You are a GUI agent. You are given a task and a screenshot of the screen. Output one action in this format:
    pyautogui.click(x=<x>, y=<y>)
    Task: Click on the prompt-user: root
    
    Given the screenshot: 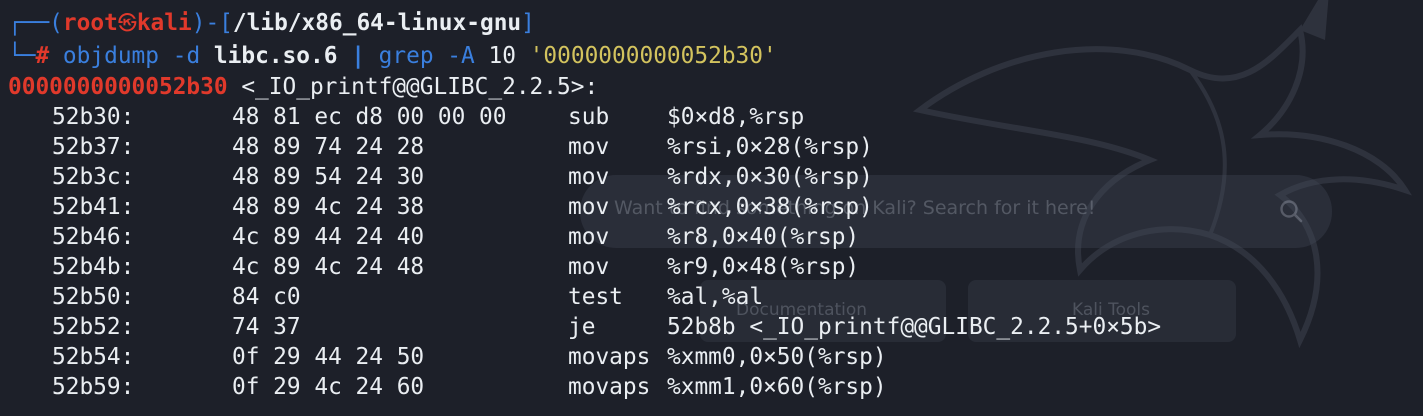 What is the action you would take?
    pyautogui.click(x=90, y=23)
    